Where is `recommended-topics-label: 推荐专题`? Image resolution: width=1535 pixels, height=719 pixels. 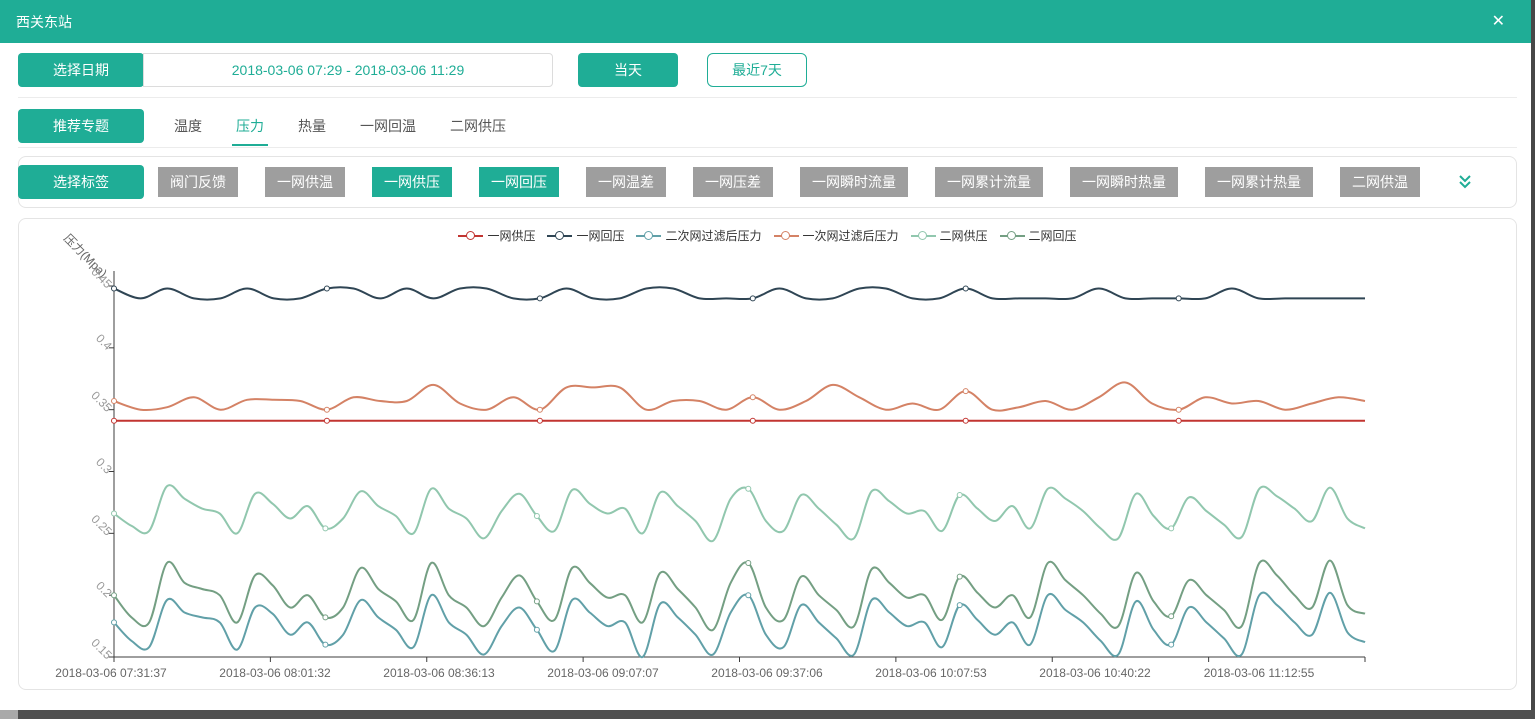
recommended-topics-label: 推荐专题 is located at coordinates (81, 126).